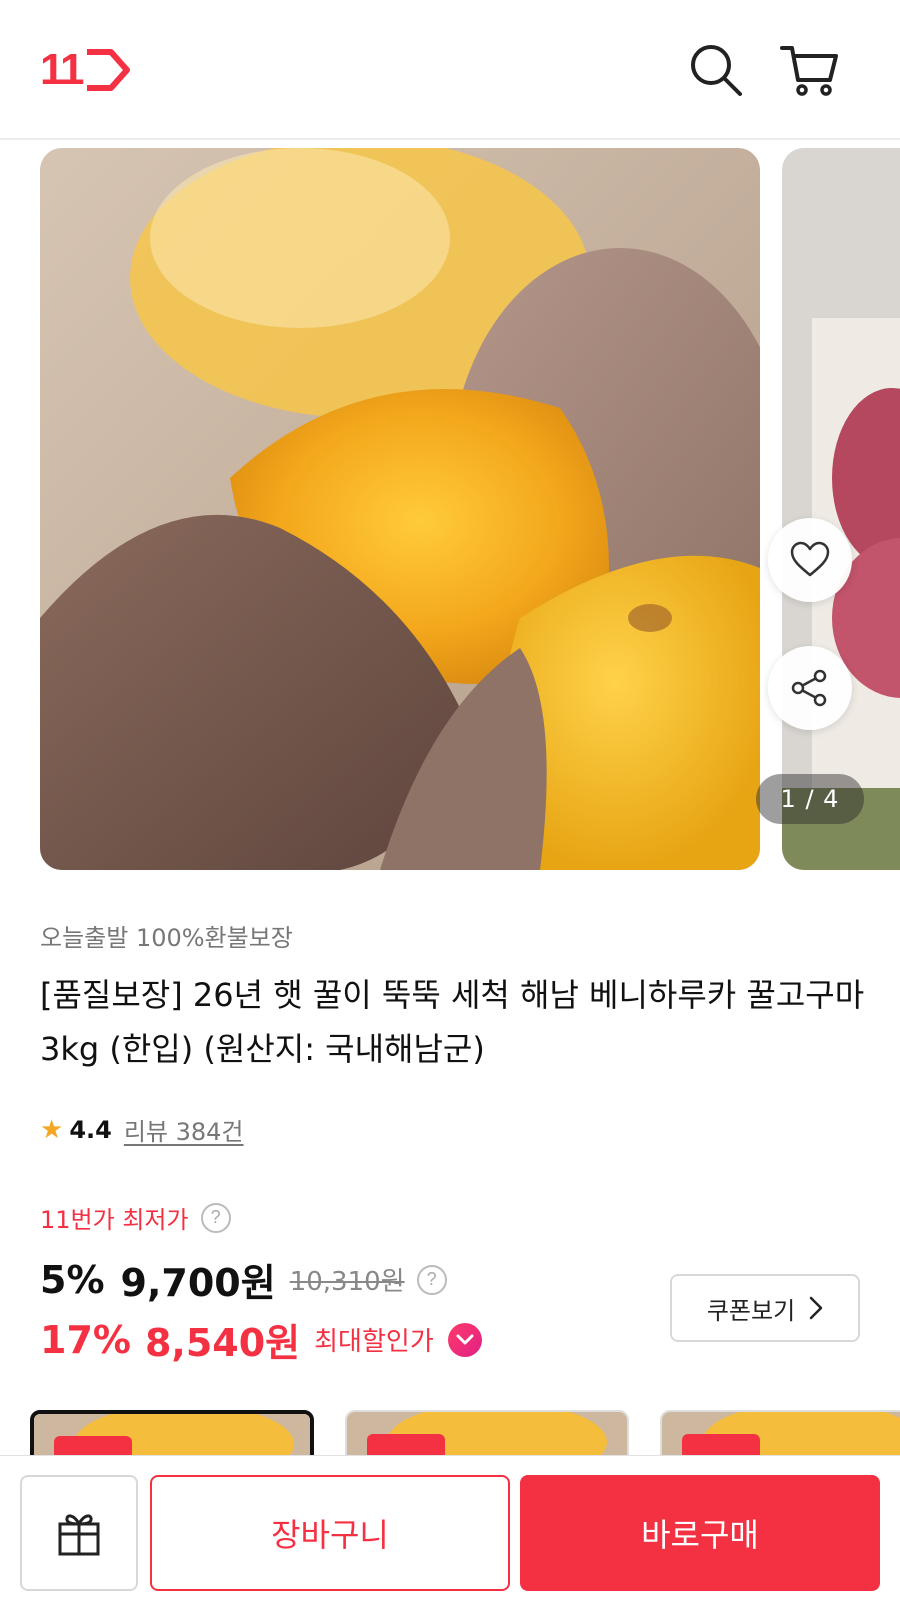  Describe the element at coordinates (841, 509) in the screenshot. I see `product-image-next` at that location.